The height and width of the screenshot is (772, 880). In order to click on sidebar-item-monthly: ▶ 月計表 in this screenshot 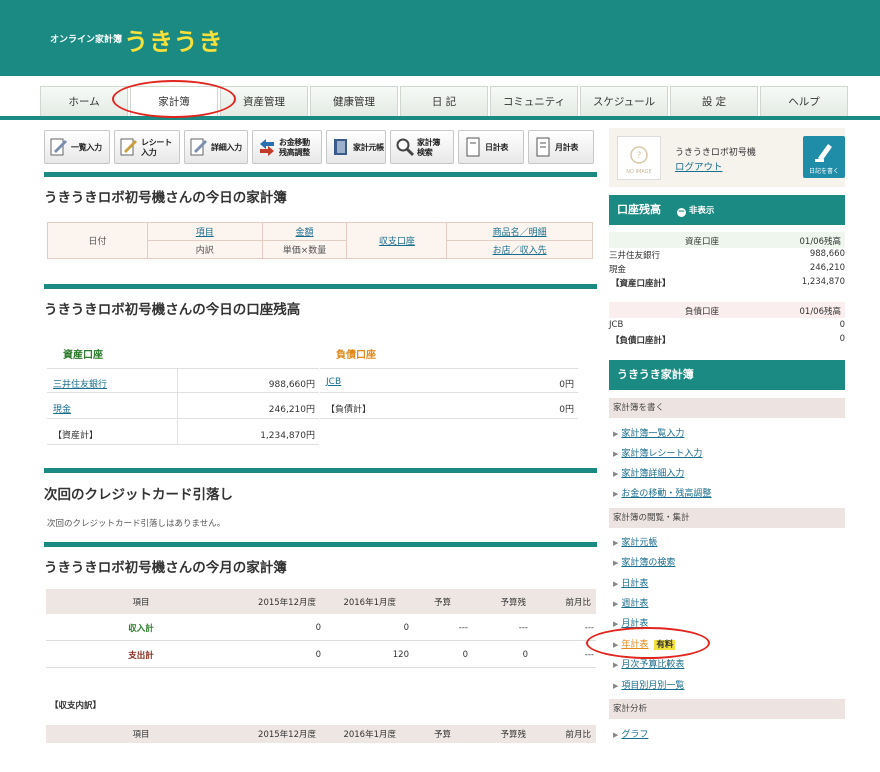, I will do `click(630, 622)`.